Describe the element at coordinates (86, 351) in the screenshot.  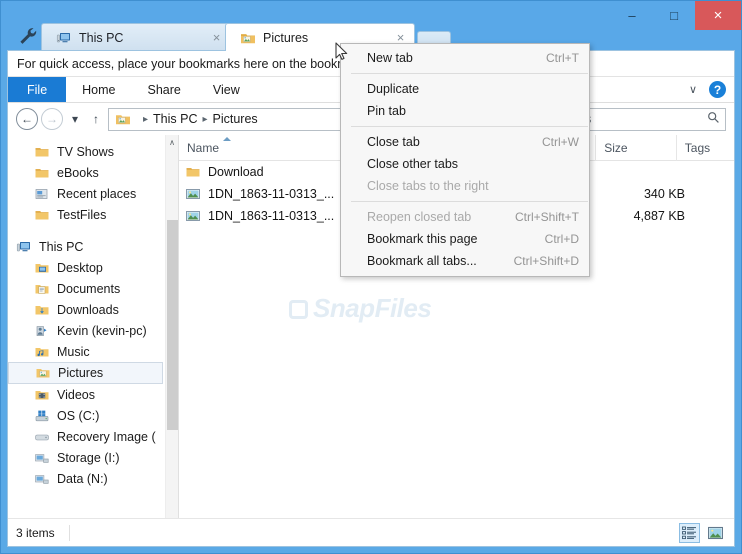
I see `nav-item-music: Music` at that location.